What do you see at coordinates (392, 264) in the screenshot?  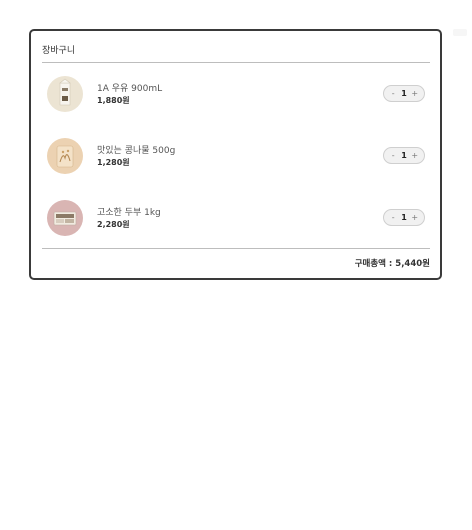 I see `total-amount: 구매총액 : 5,440원` at bounding box center [392, 264].